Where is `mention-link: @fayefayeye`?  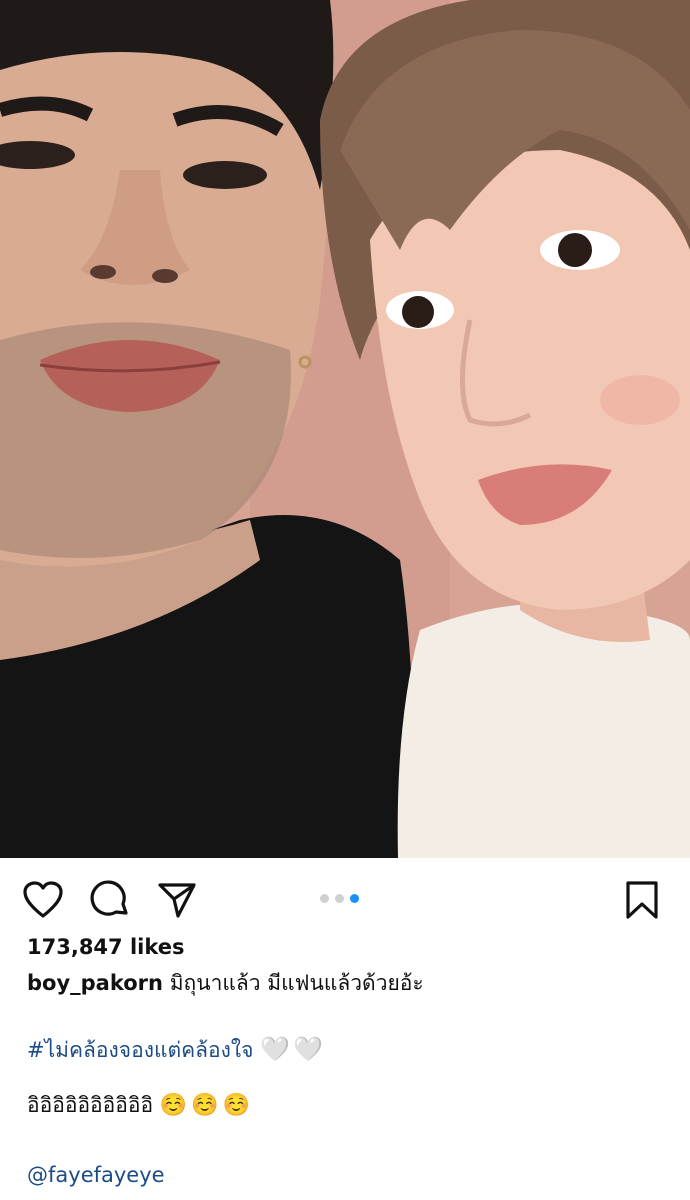
mention-link: @fayefayeye is located at coordinates (96, 1175).